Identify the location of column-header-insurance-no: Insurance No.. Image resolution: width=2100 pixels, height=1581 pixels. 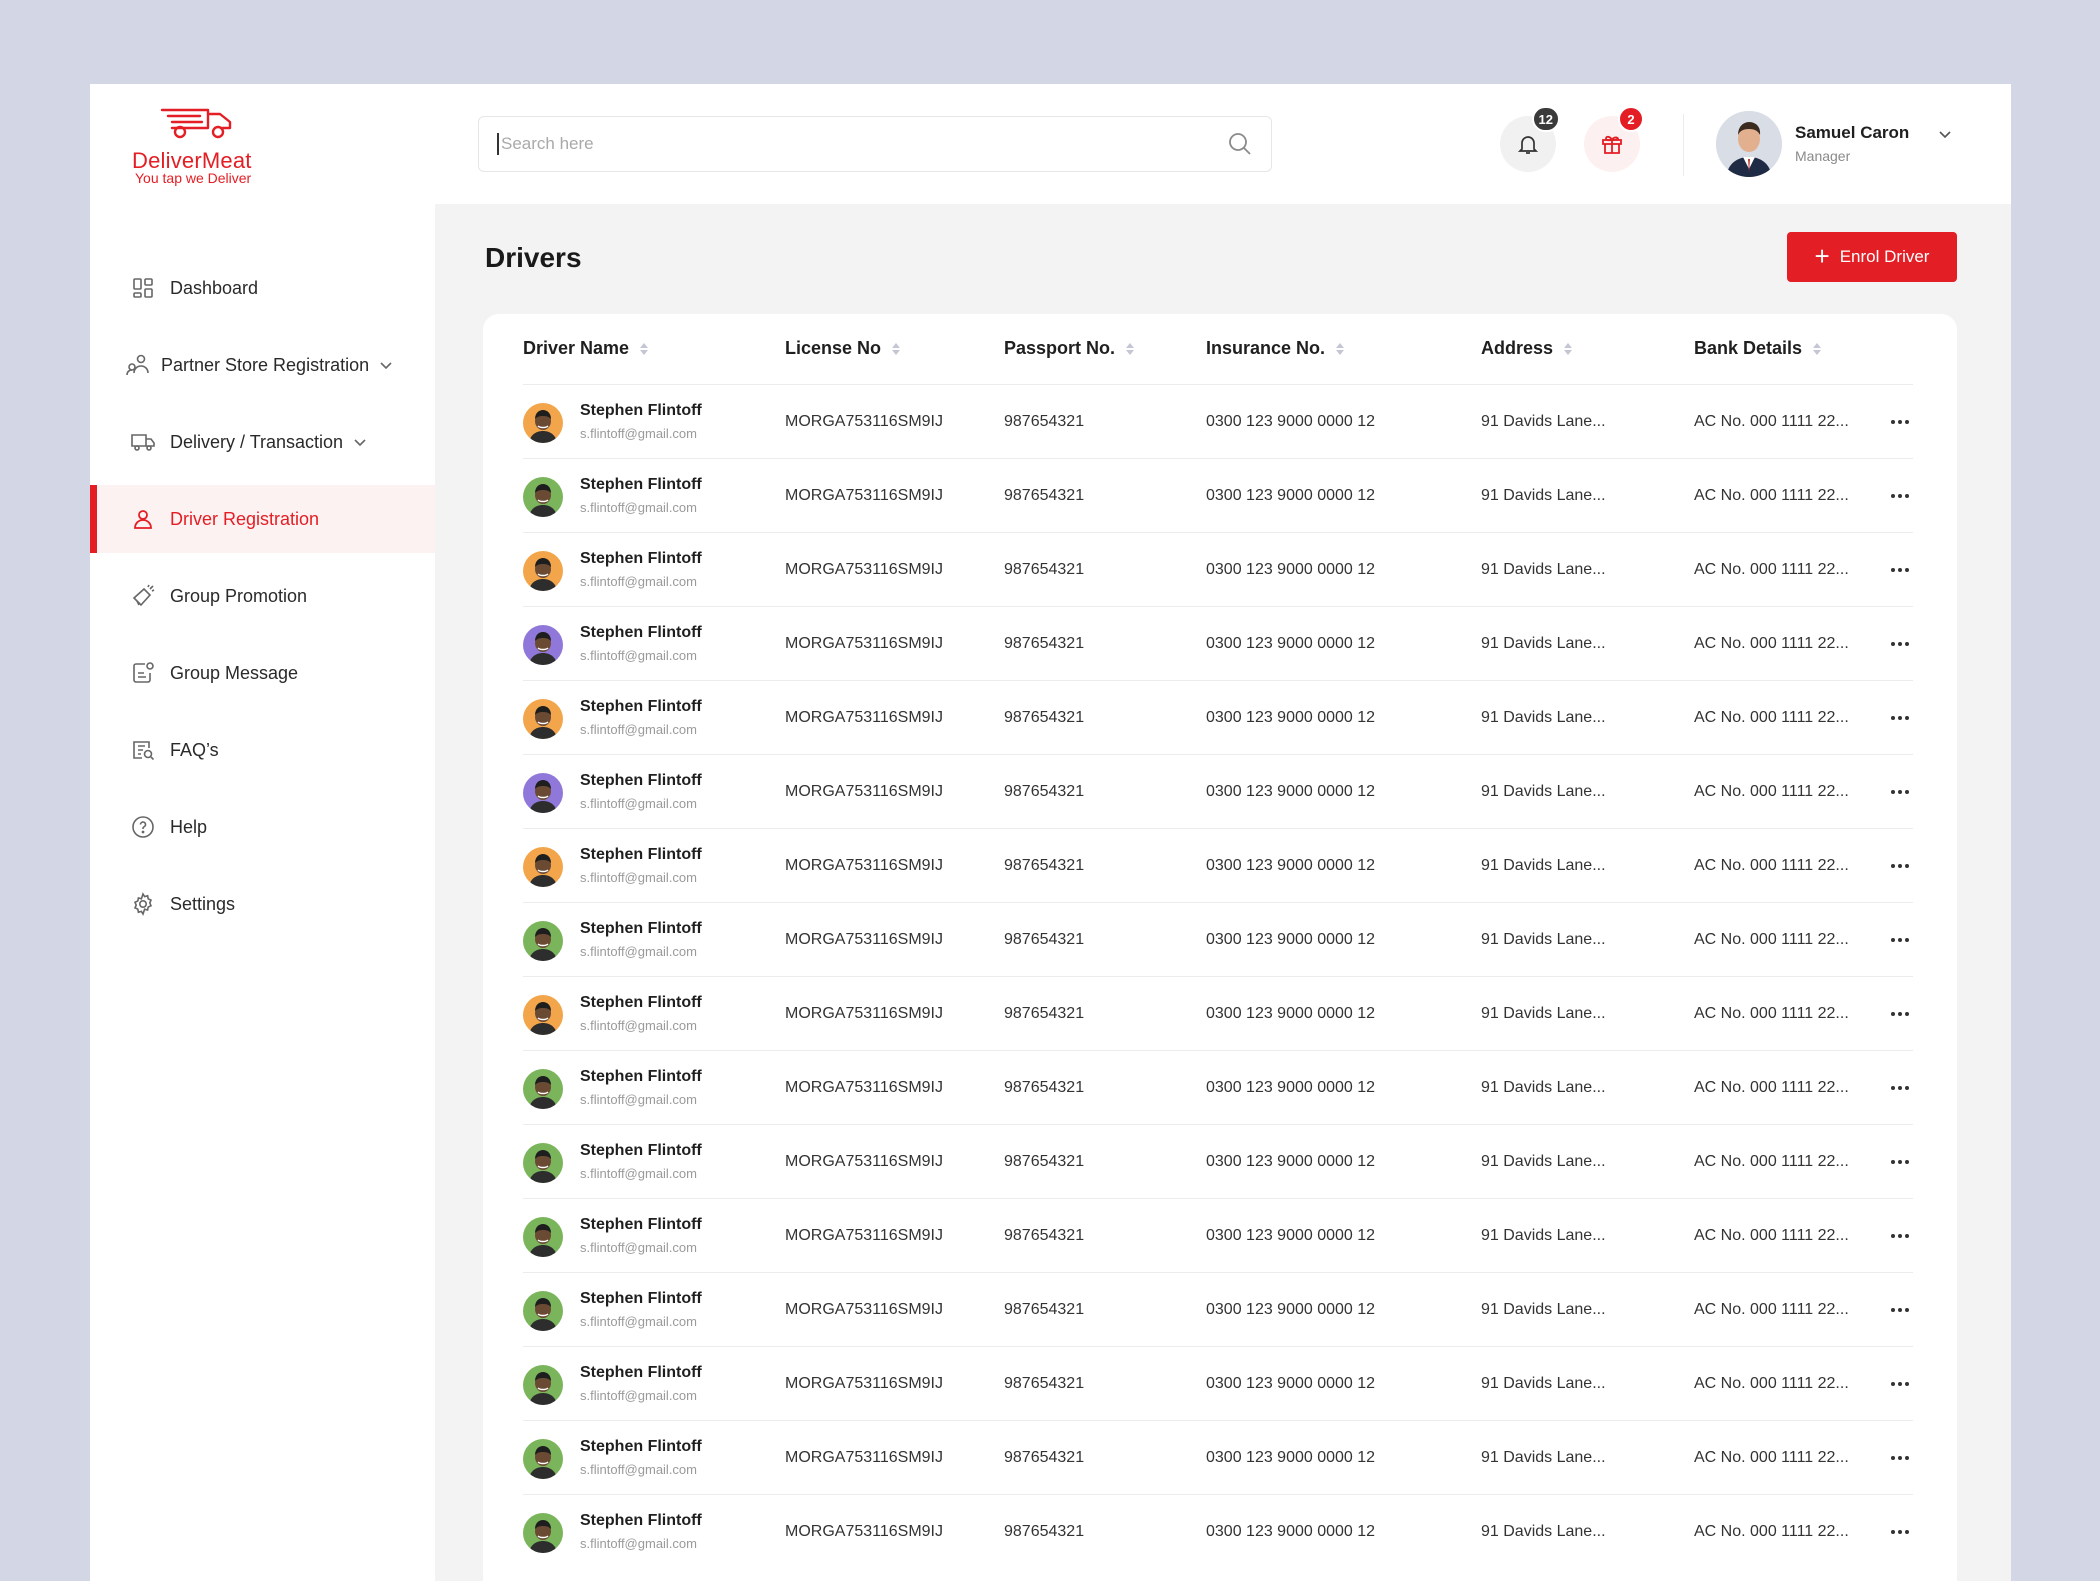
(1275, 348).